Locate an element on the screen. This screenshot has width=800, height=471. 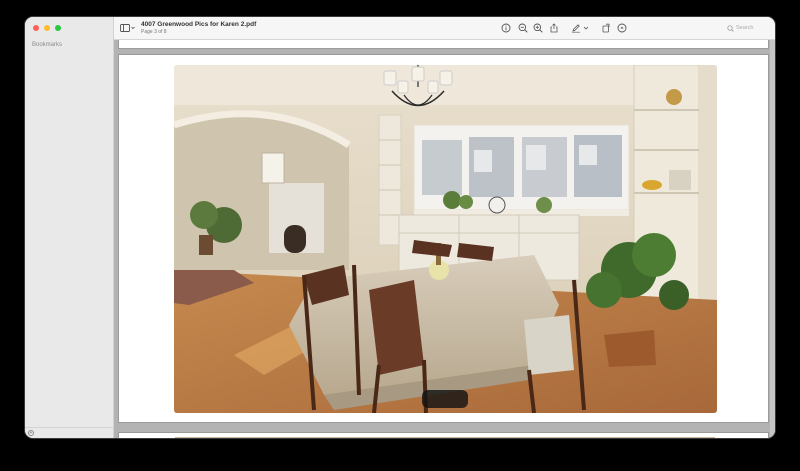
sidebar: Bookmarks + is located at coordinates (69, 227).